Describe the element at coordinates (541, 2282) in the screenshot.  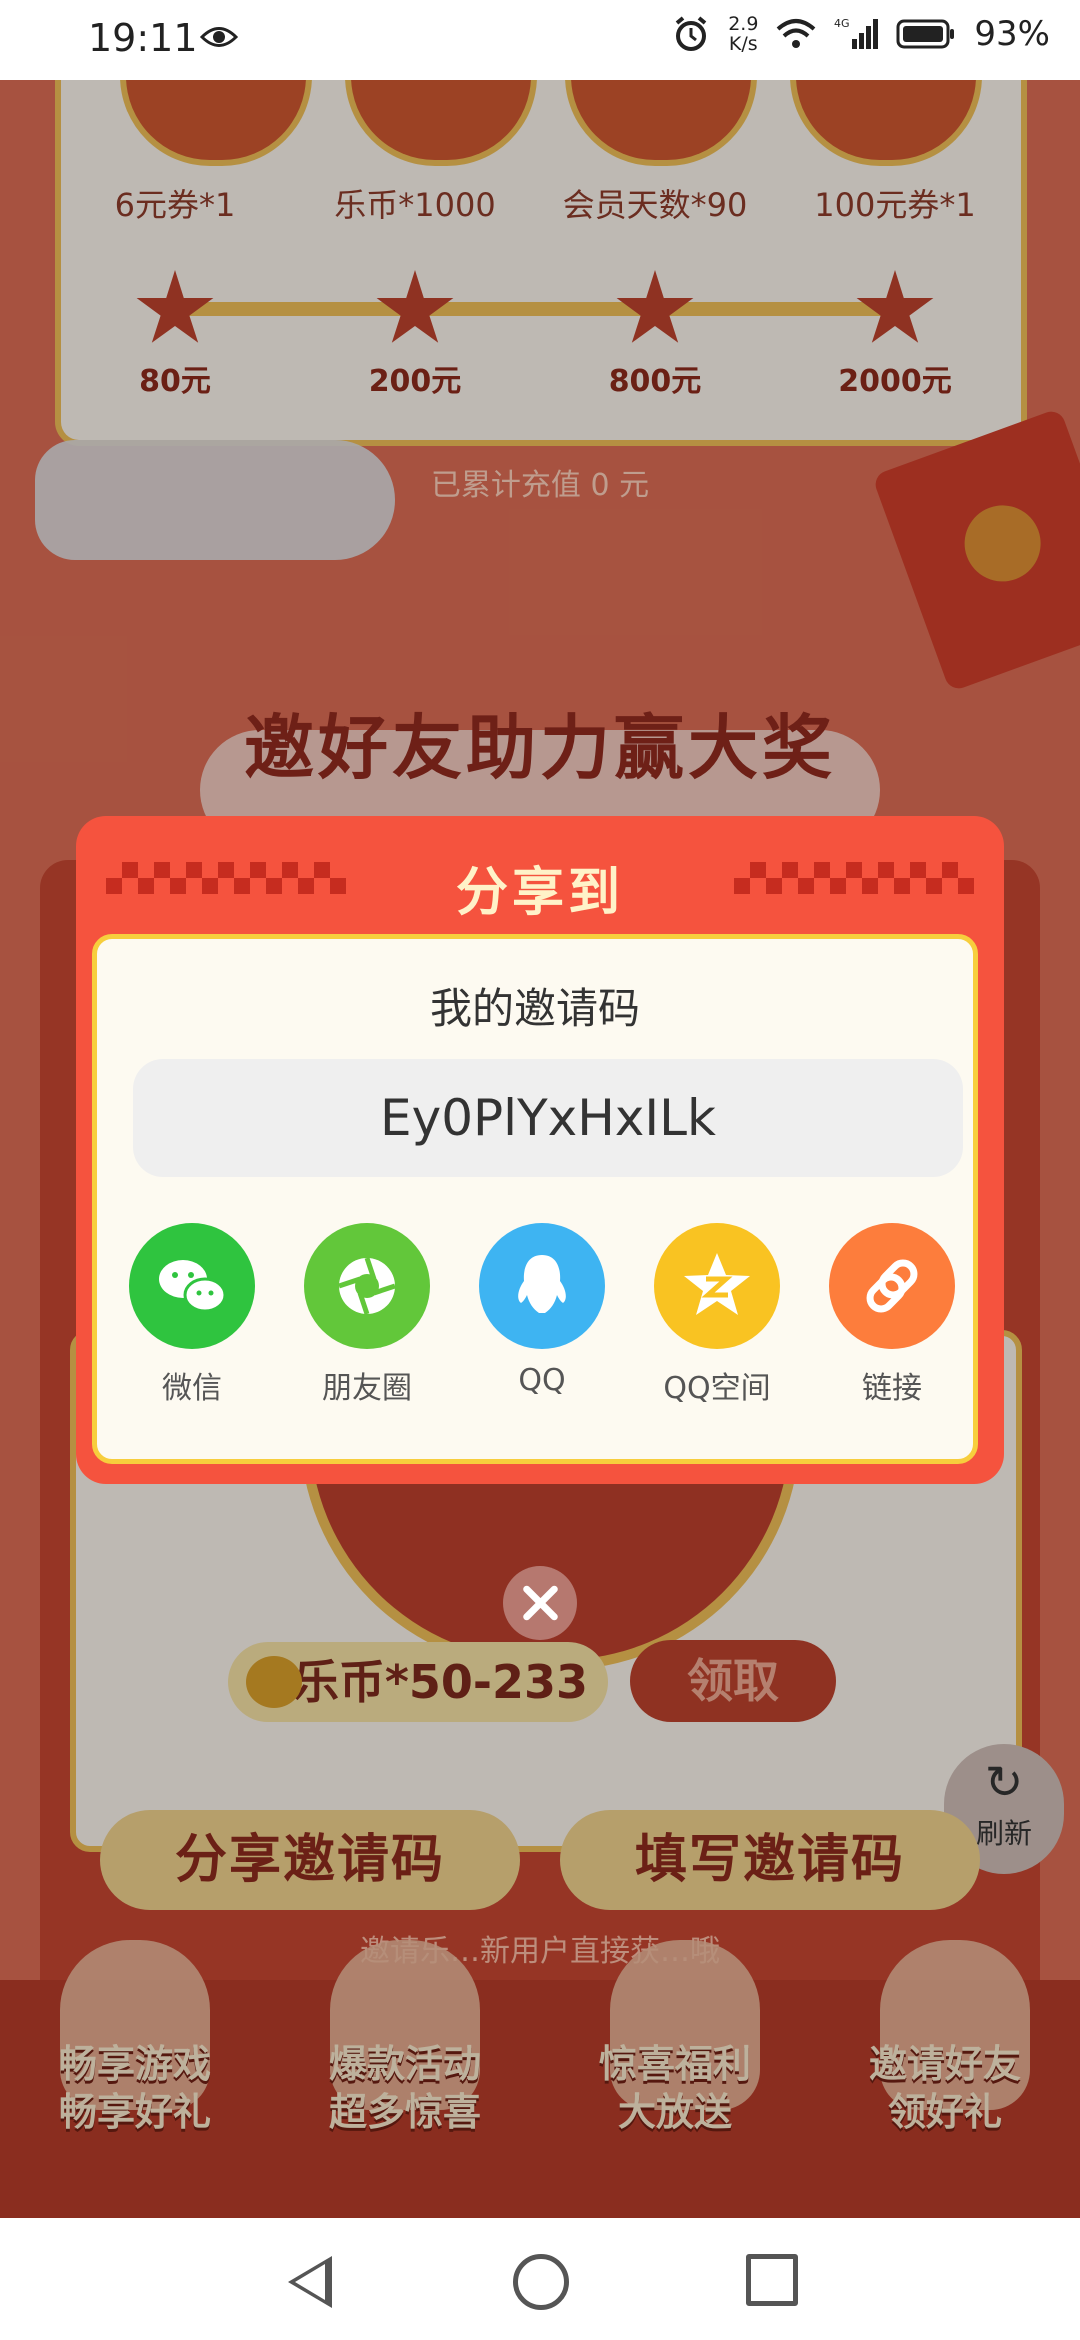
I see `home-icon` at that location.